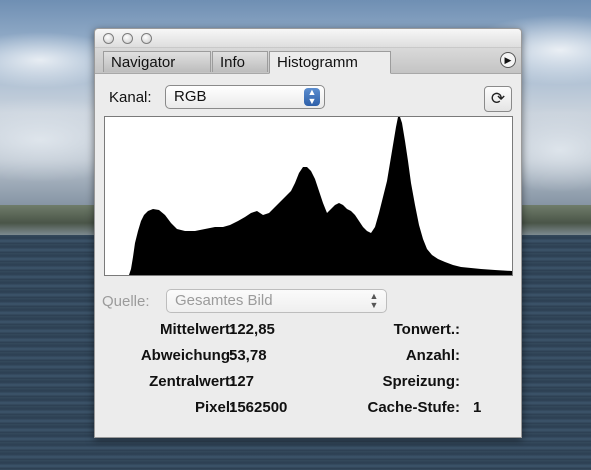 Image resolution: width=591 pixels, height=470 pixels. I want to click on panel-menu-icon: ▶, so click(508, 60).